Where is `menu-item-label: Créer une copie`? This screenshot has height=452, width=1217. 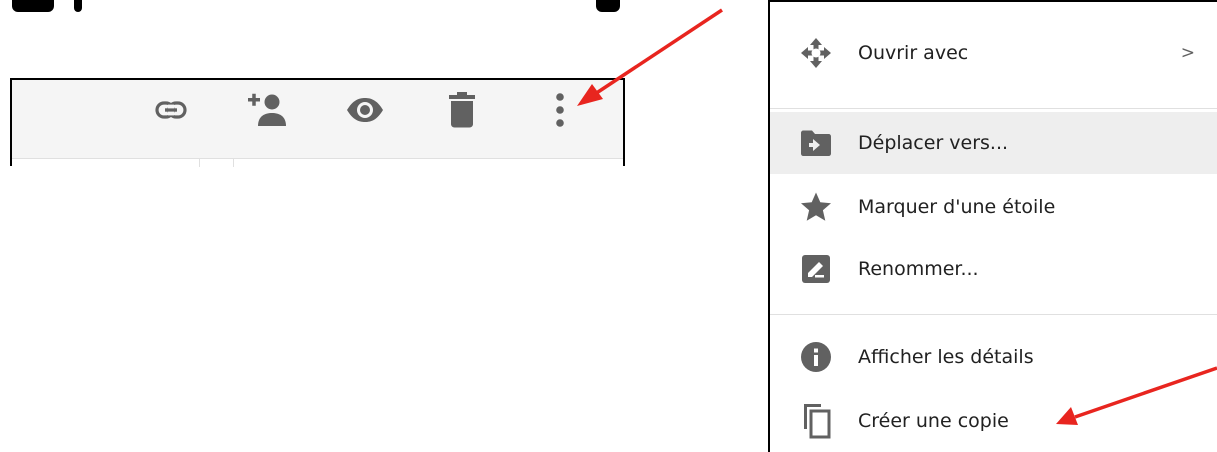
menu-item-label: Créer une copie is located at coordinates (933, 421).